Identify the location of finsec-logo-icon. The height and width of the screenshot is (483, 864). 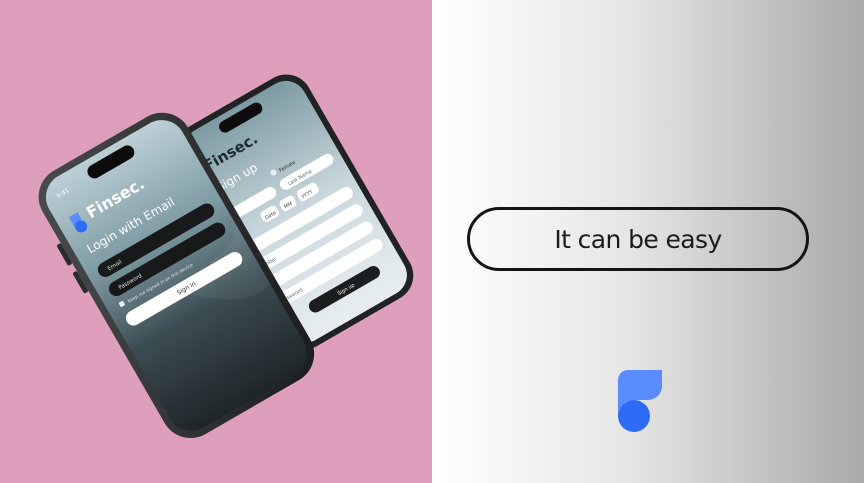
(640, 401).